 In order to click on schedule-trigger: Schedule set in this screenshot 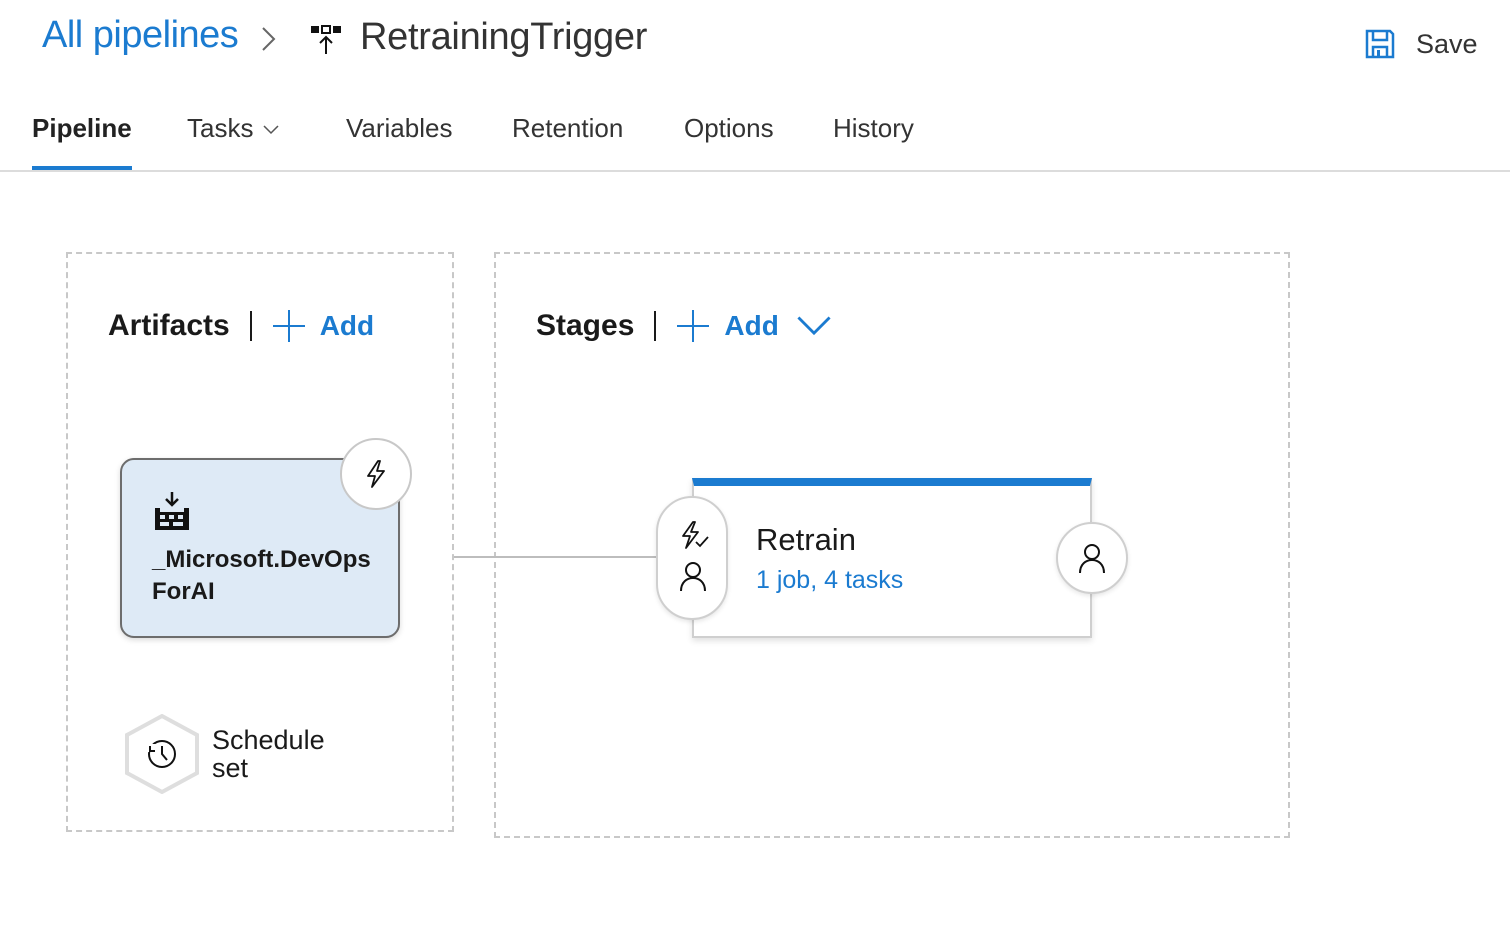, I will do `click(233, 754)`.